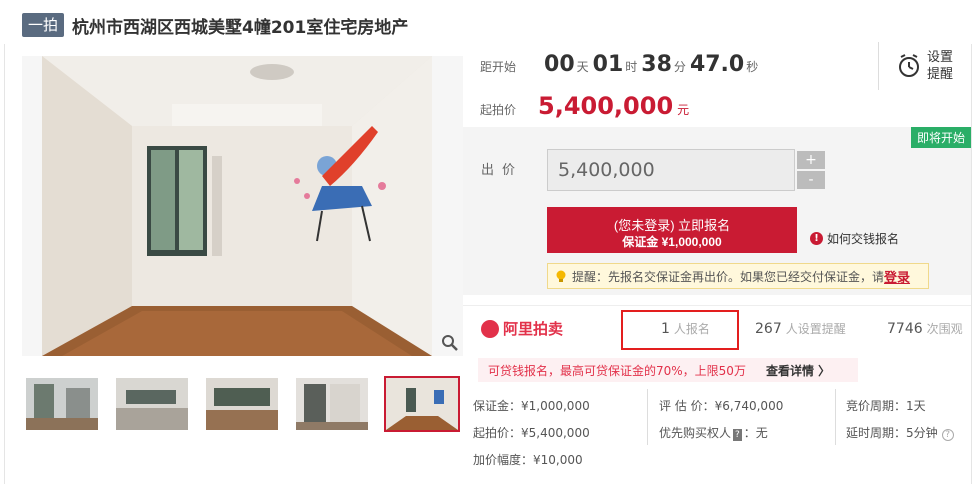 The height and width of the screenshot is (484, 976). What do you see at coordinates (815, 329) in the screenshot?
I see `reminder-count-label: 人设置提醒` at bounding box center [815, 329].